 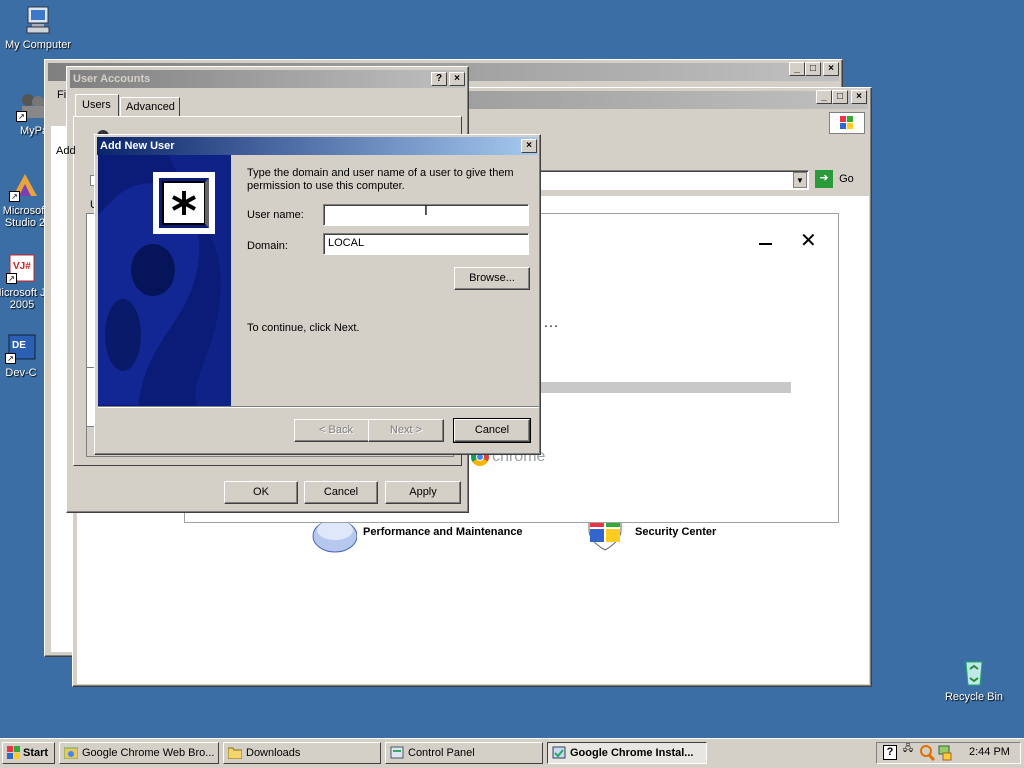 What do you see at coordinates (890, 752) in the screenshot?
I see `help-tray-icon: ?` at bounding box center [890, 752].